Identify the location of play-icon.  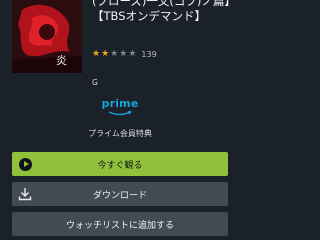
(25, 164).